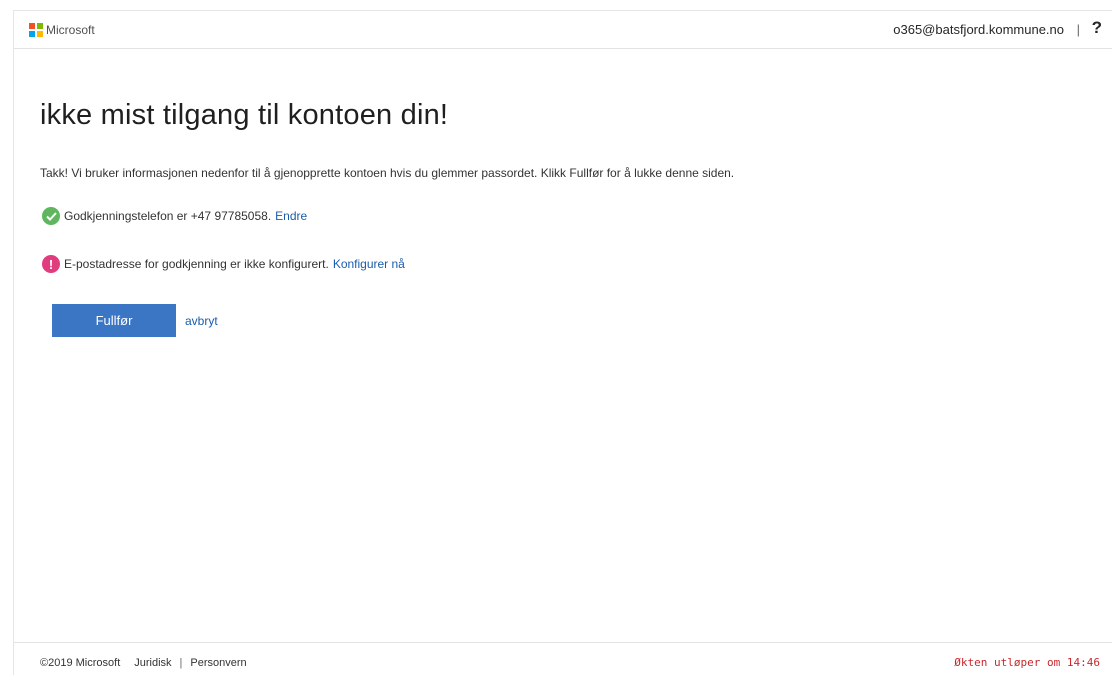 Image resolution: width=1112 pixels, height=682 pixels. I want to click on warning-circle-icon: !, so click(51, 264).